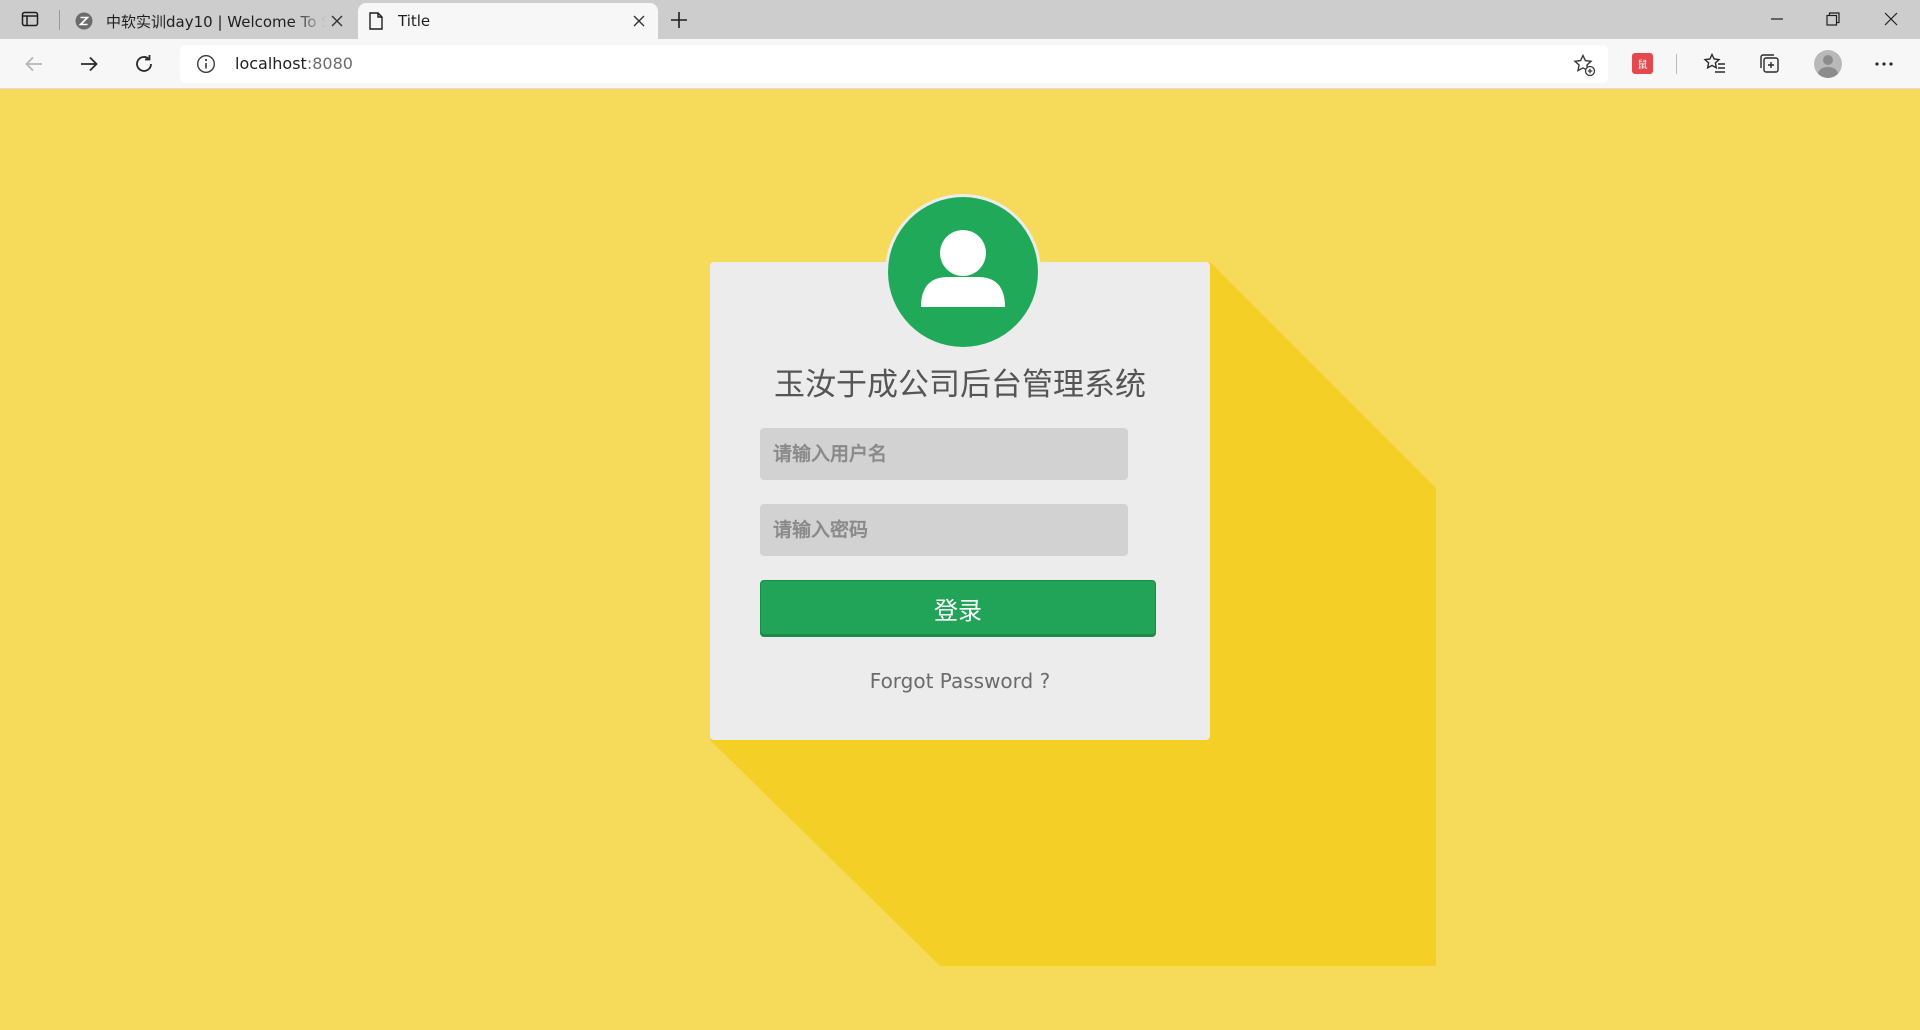 The image size is (1920, 1030). What do you see at coordinates (1884, 64) in the screenshot?
I see `more-options-icon` at bounding box center [1884, 64].